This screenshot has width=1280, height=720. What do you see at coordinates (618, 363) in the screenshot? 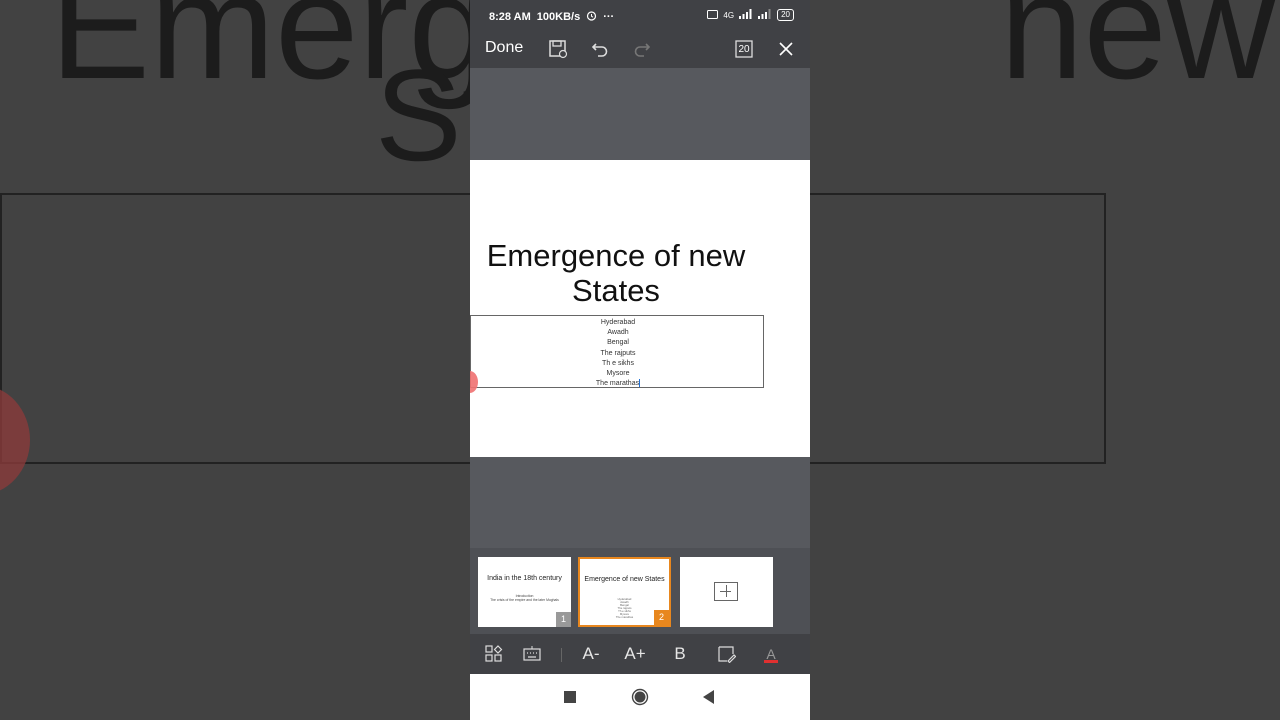
I see `list-item: Th e sikhs` at bounding box center [618, 363].